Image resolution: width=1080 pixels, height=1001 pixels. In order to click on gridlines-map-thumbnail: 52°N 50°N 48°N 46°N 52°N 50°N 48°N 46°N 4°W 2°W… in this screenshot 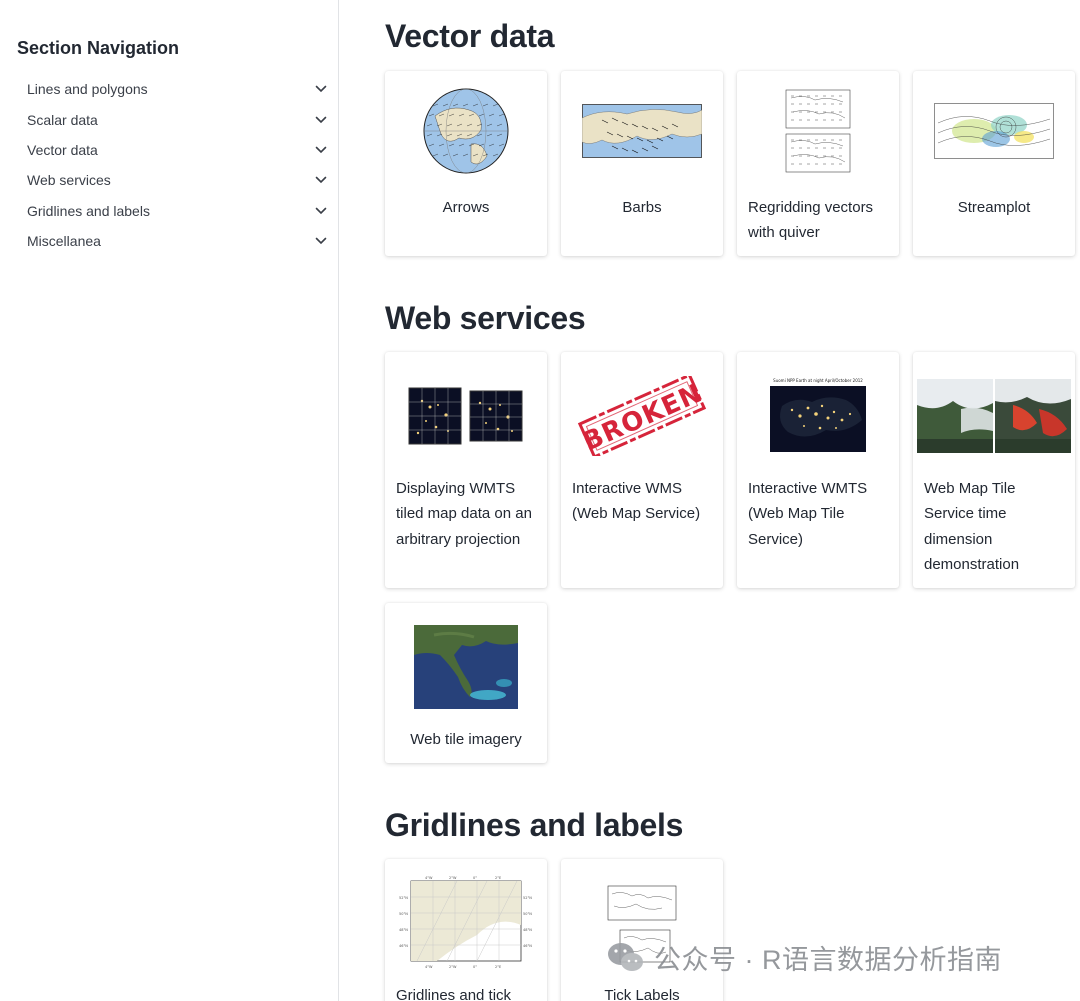, I will do `click(466, 923)`.